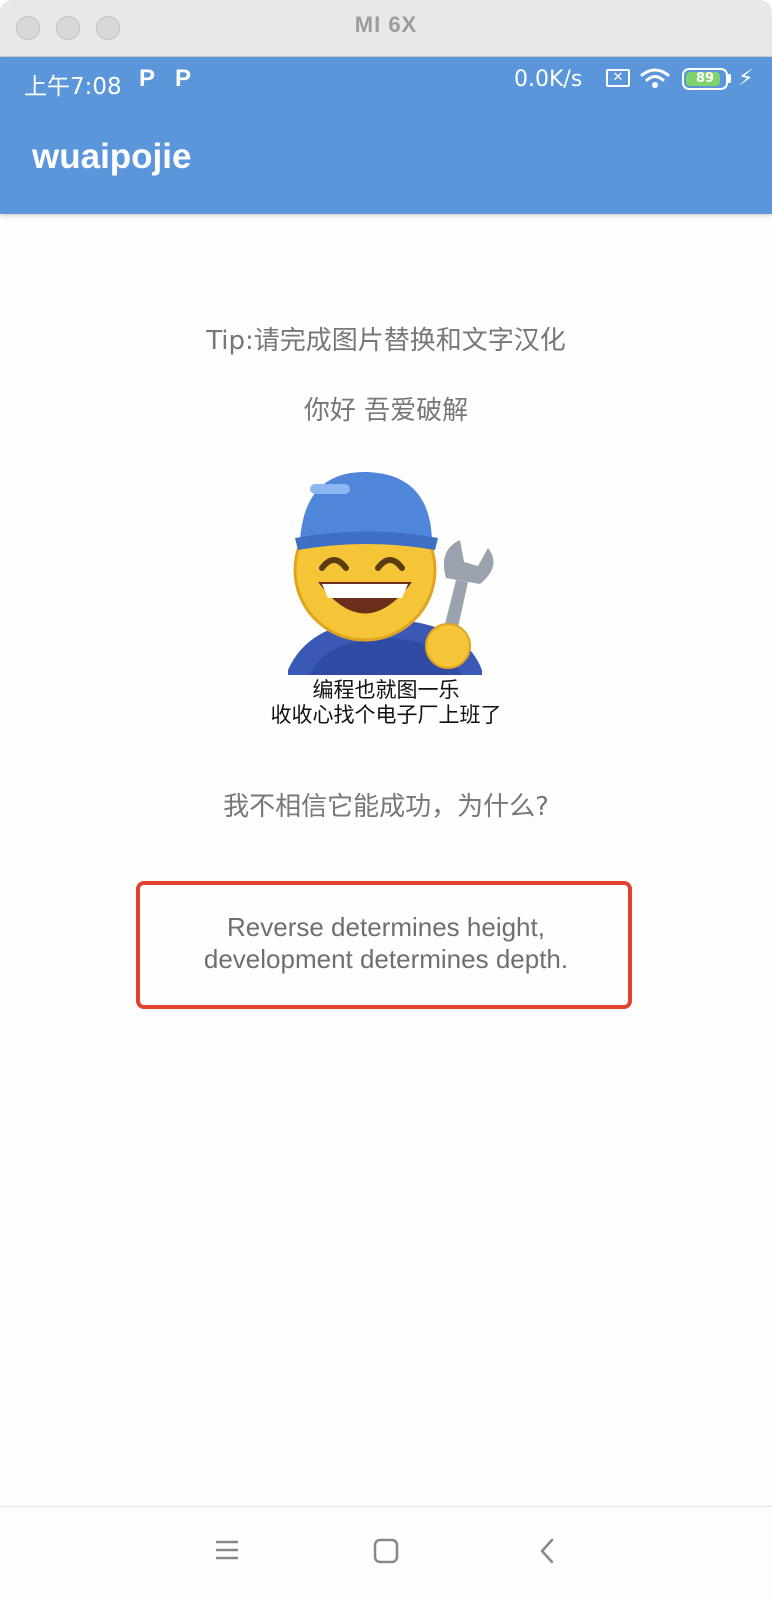 The height and width of the screenshot is (1600, 772). I want to click on back-icon, so click(548, 1553).